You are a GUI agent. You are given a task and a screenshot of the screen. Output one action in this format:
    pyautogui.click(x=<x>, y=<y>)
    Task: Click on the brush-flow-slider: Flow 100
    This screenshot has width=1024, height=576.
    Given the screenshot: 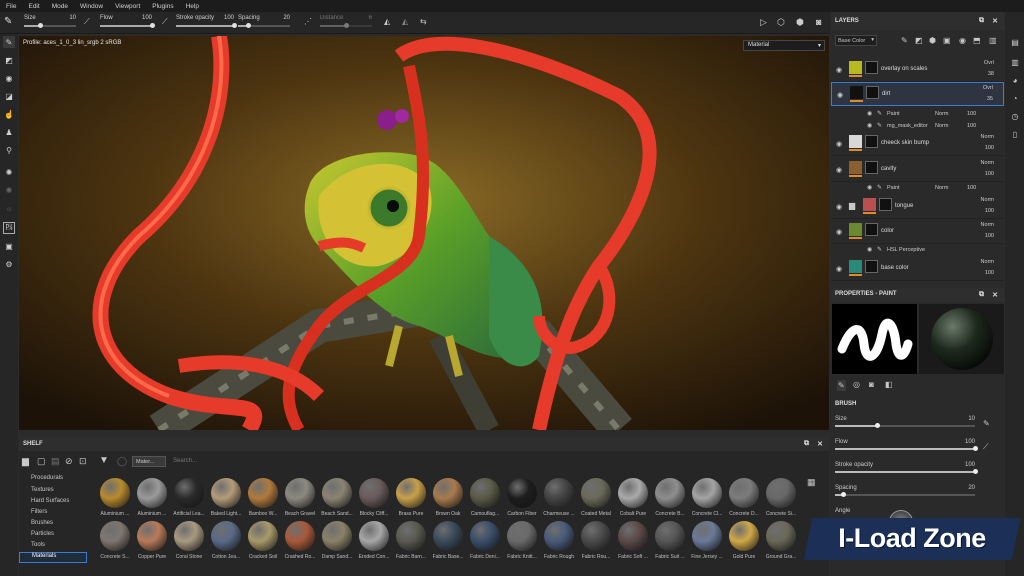 What is the action you would take?
    pyautogui.click(x=906, y=446)
    